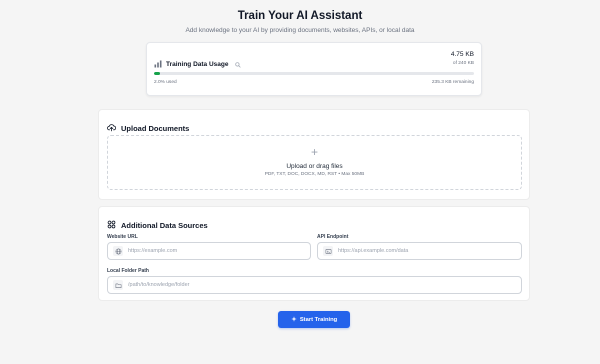 This screenshot has height=364, width=600. What do you see at coordinates (300, 16) in the screenshot?
I see `page-title: Train Your AI Assistant` at bounding box center [300, 16].